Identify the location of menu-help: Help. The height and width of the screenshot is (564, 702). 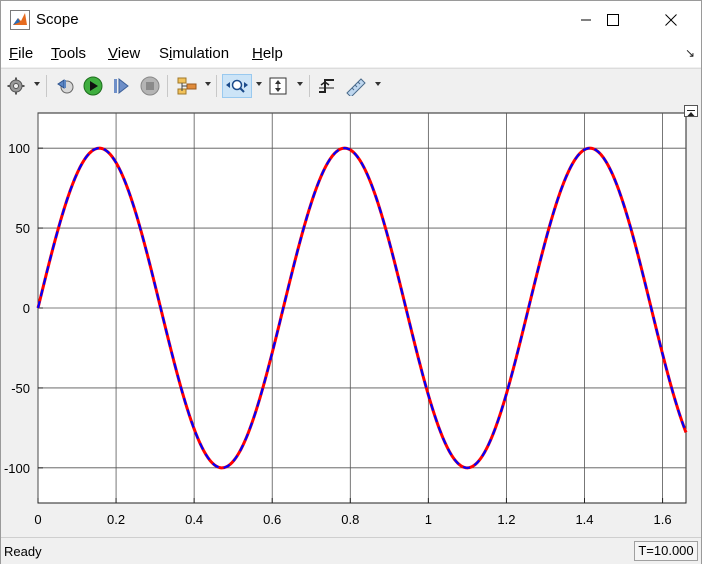
(267, 53).